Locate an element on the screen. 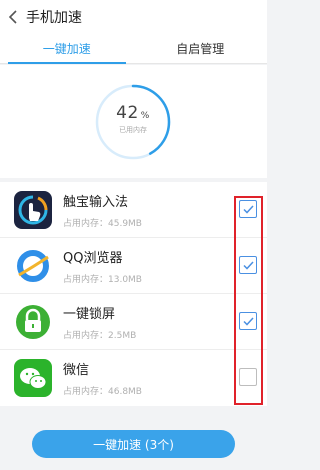 Image resolution: width=320 pixels, height=470 pixels. list-item: 微信 占用内存：46.8MB is located at coordinates (133, 378).